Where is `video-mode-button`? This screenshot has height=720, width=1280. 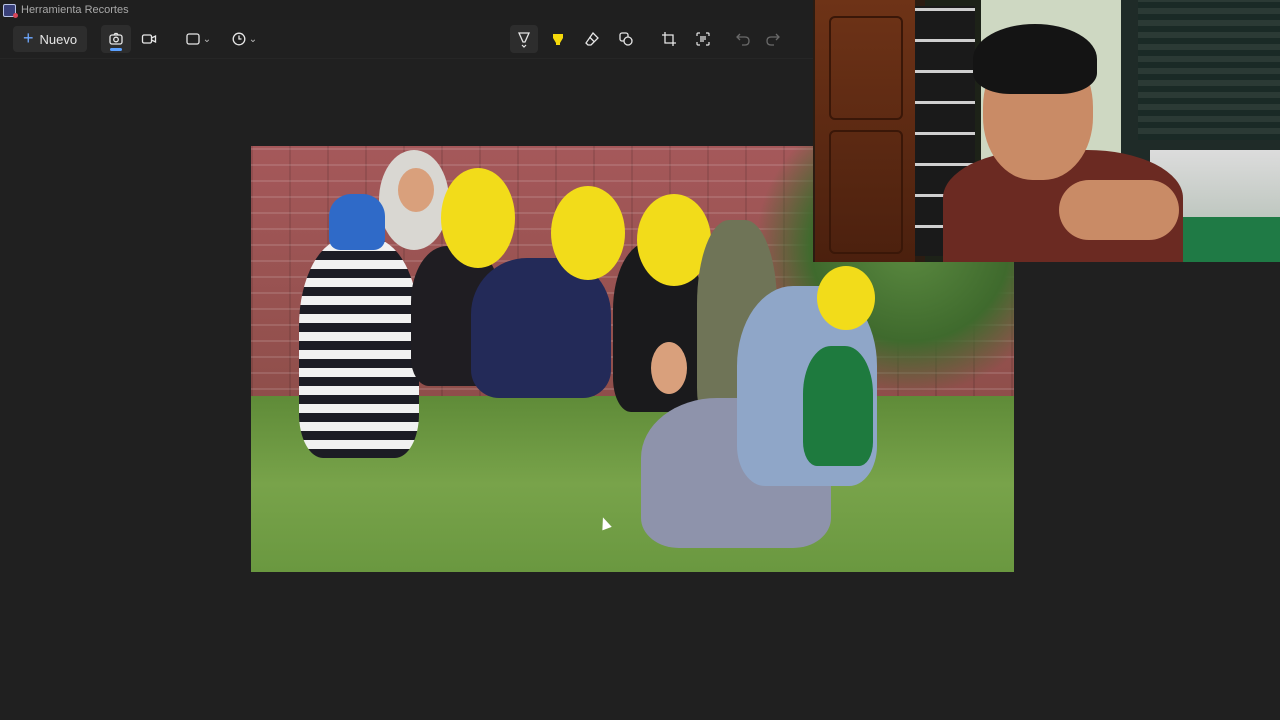 video-mode-button is located at coordinates (149, 39).